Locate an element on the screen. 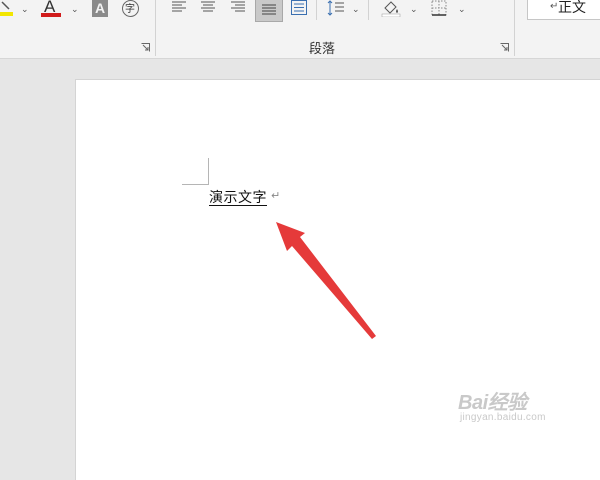  annotation-arrow-icon is located at coordinates (326, 280).